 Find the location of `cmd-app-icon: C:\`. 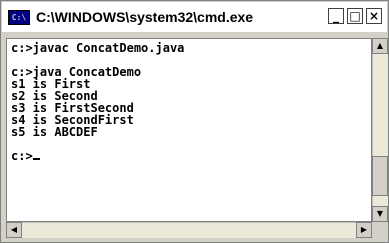

cmd-app-icon: C:\ is located at coordinates (19, 17).